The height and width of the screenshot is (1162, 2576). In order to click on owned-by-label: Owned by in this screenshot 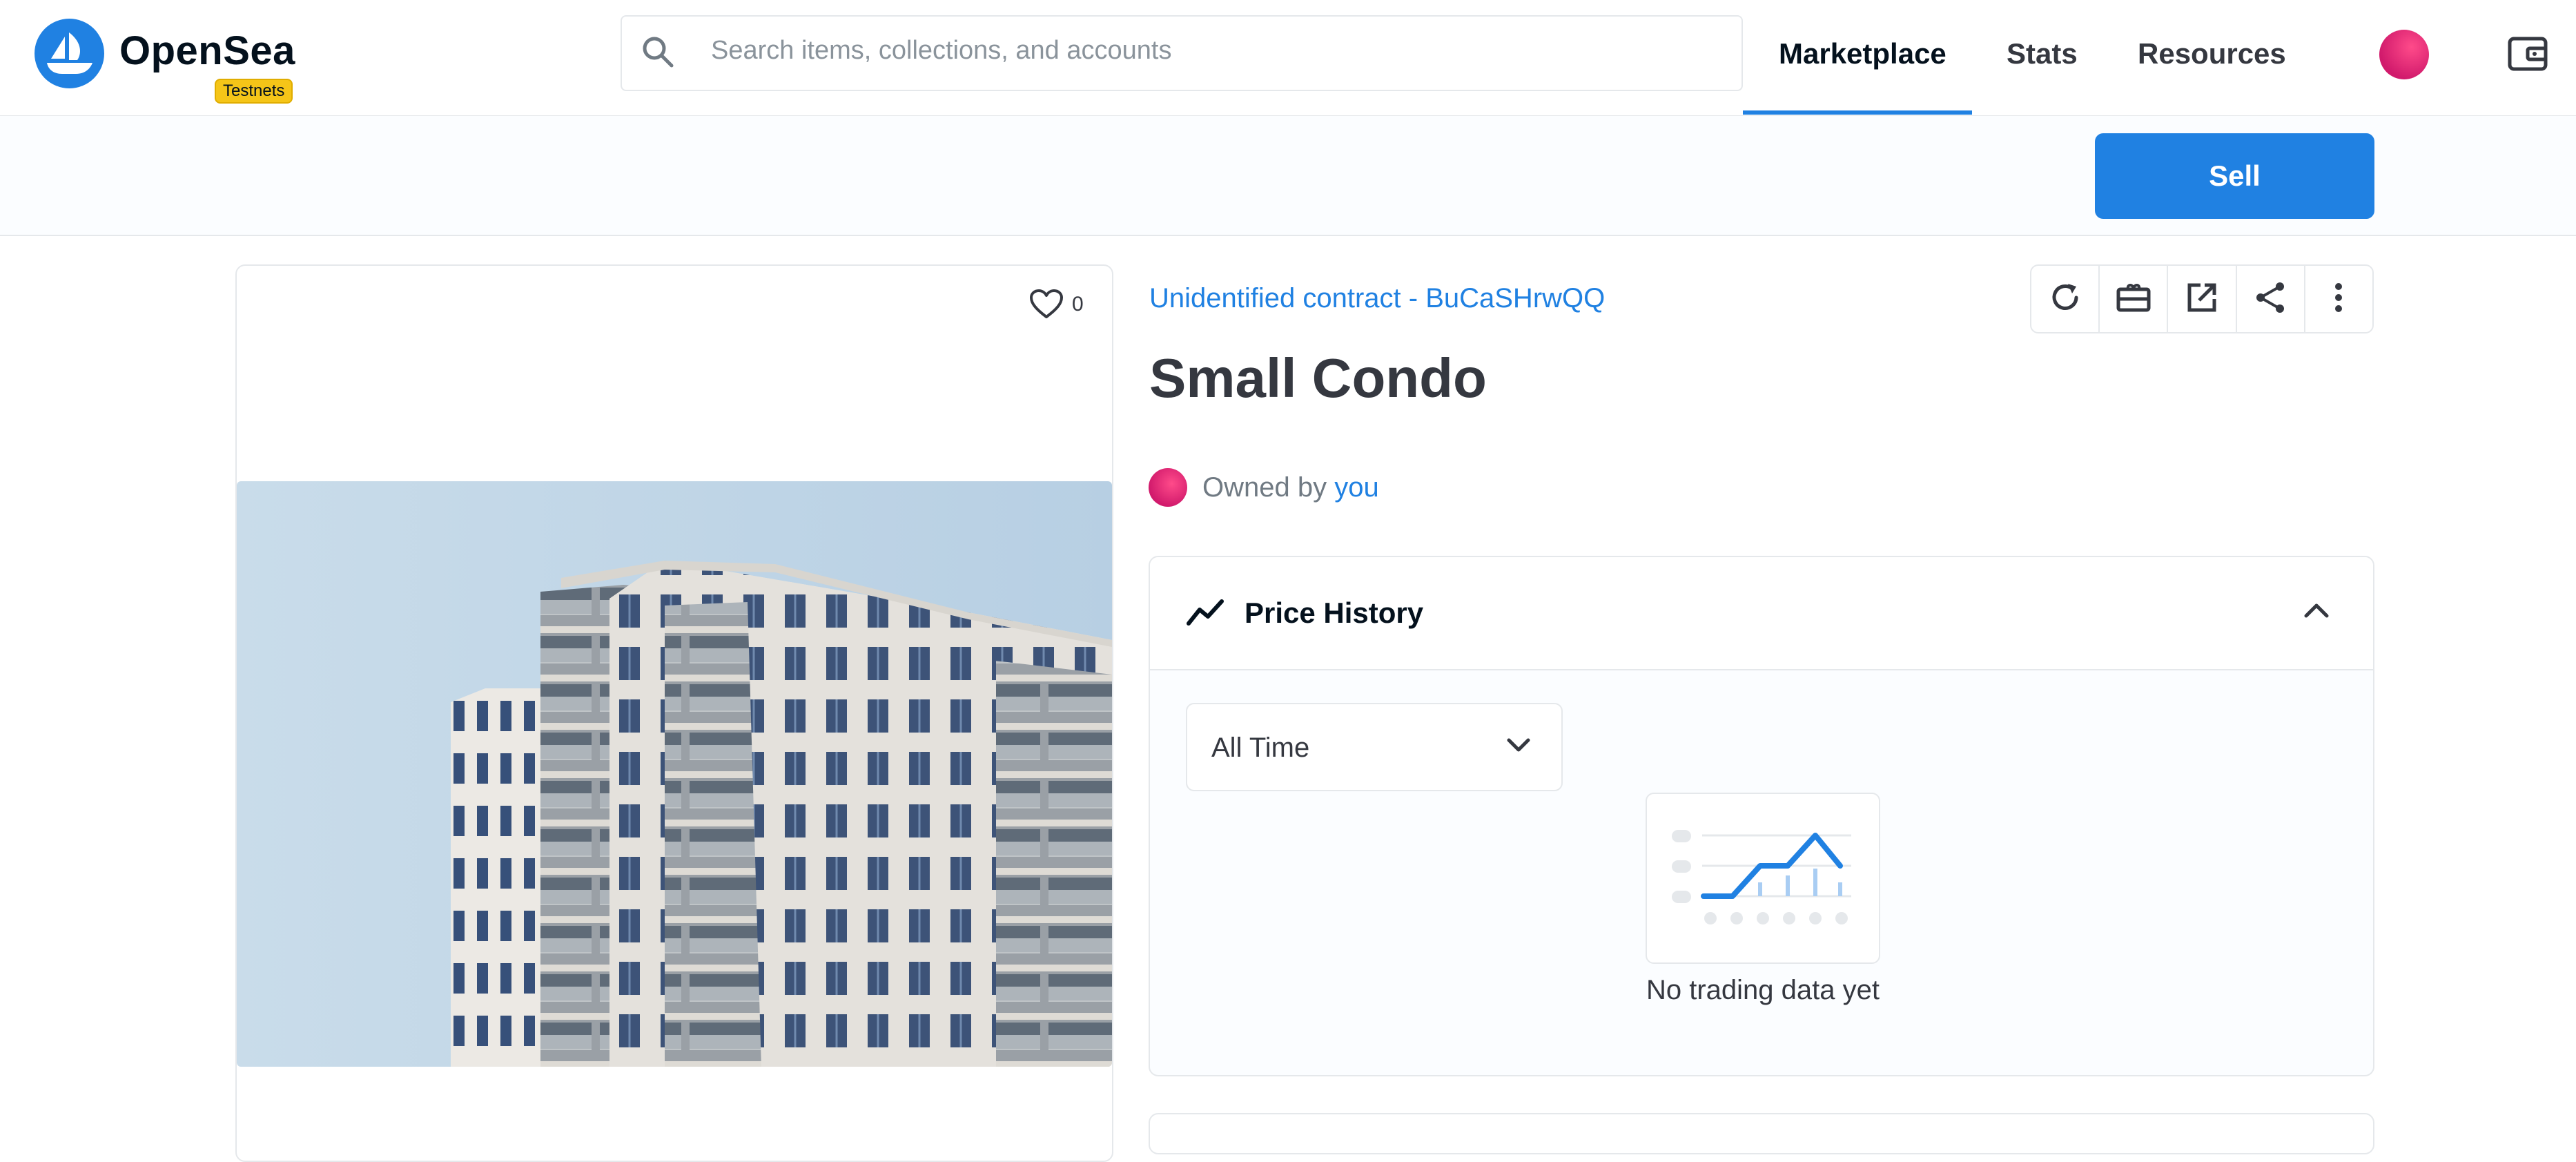, I will do `click(1264, 487)`.